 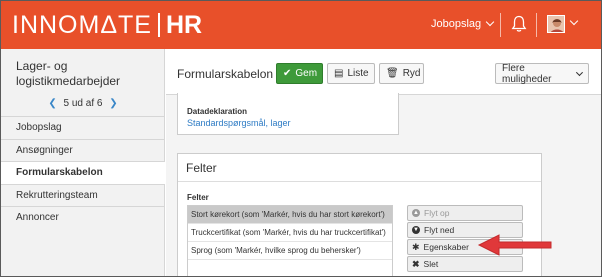 I want to click on delete-button: ✖ Slet, so click(x=465, y=264).